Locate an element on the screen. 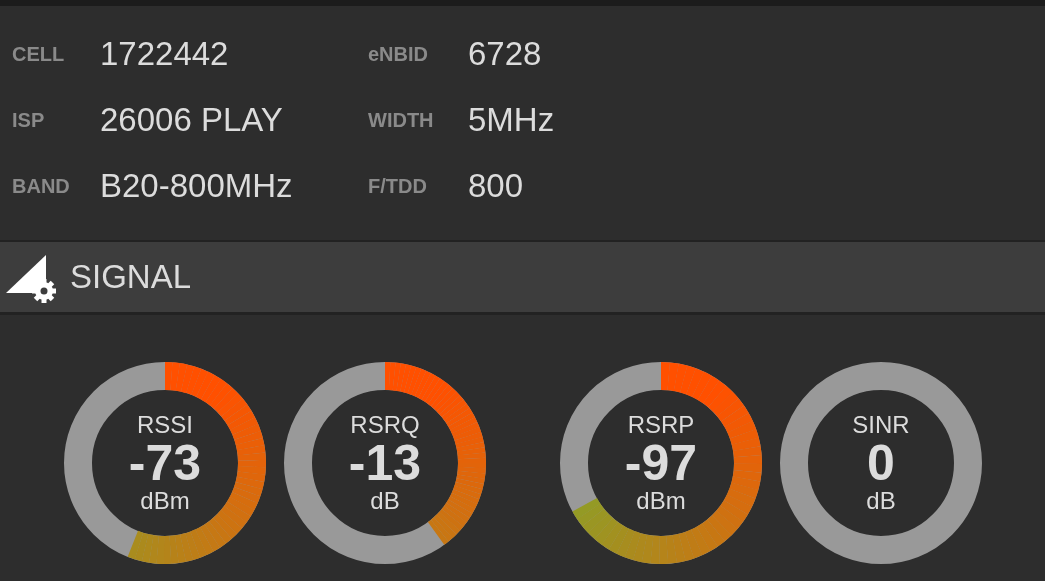  gauge-value: -97 is located at coordinates (661, 463).